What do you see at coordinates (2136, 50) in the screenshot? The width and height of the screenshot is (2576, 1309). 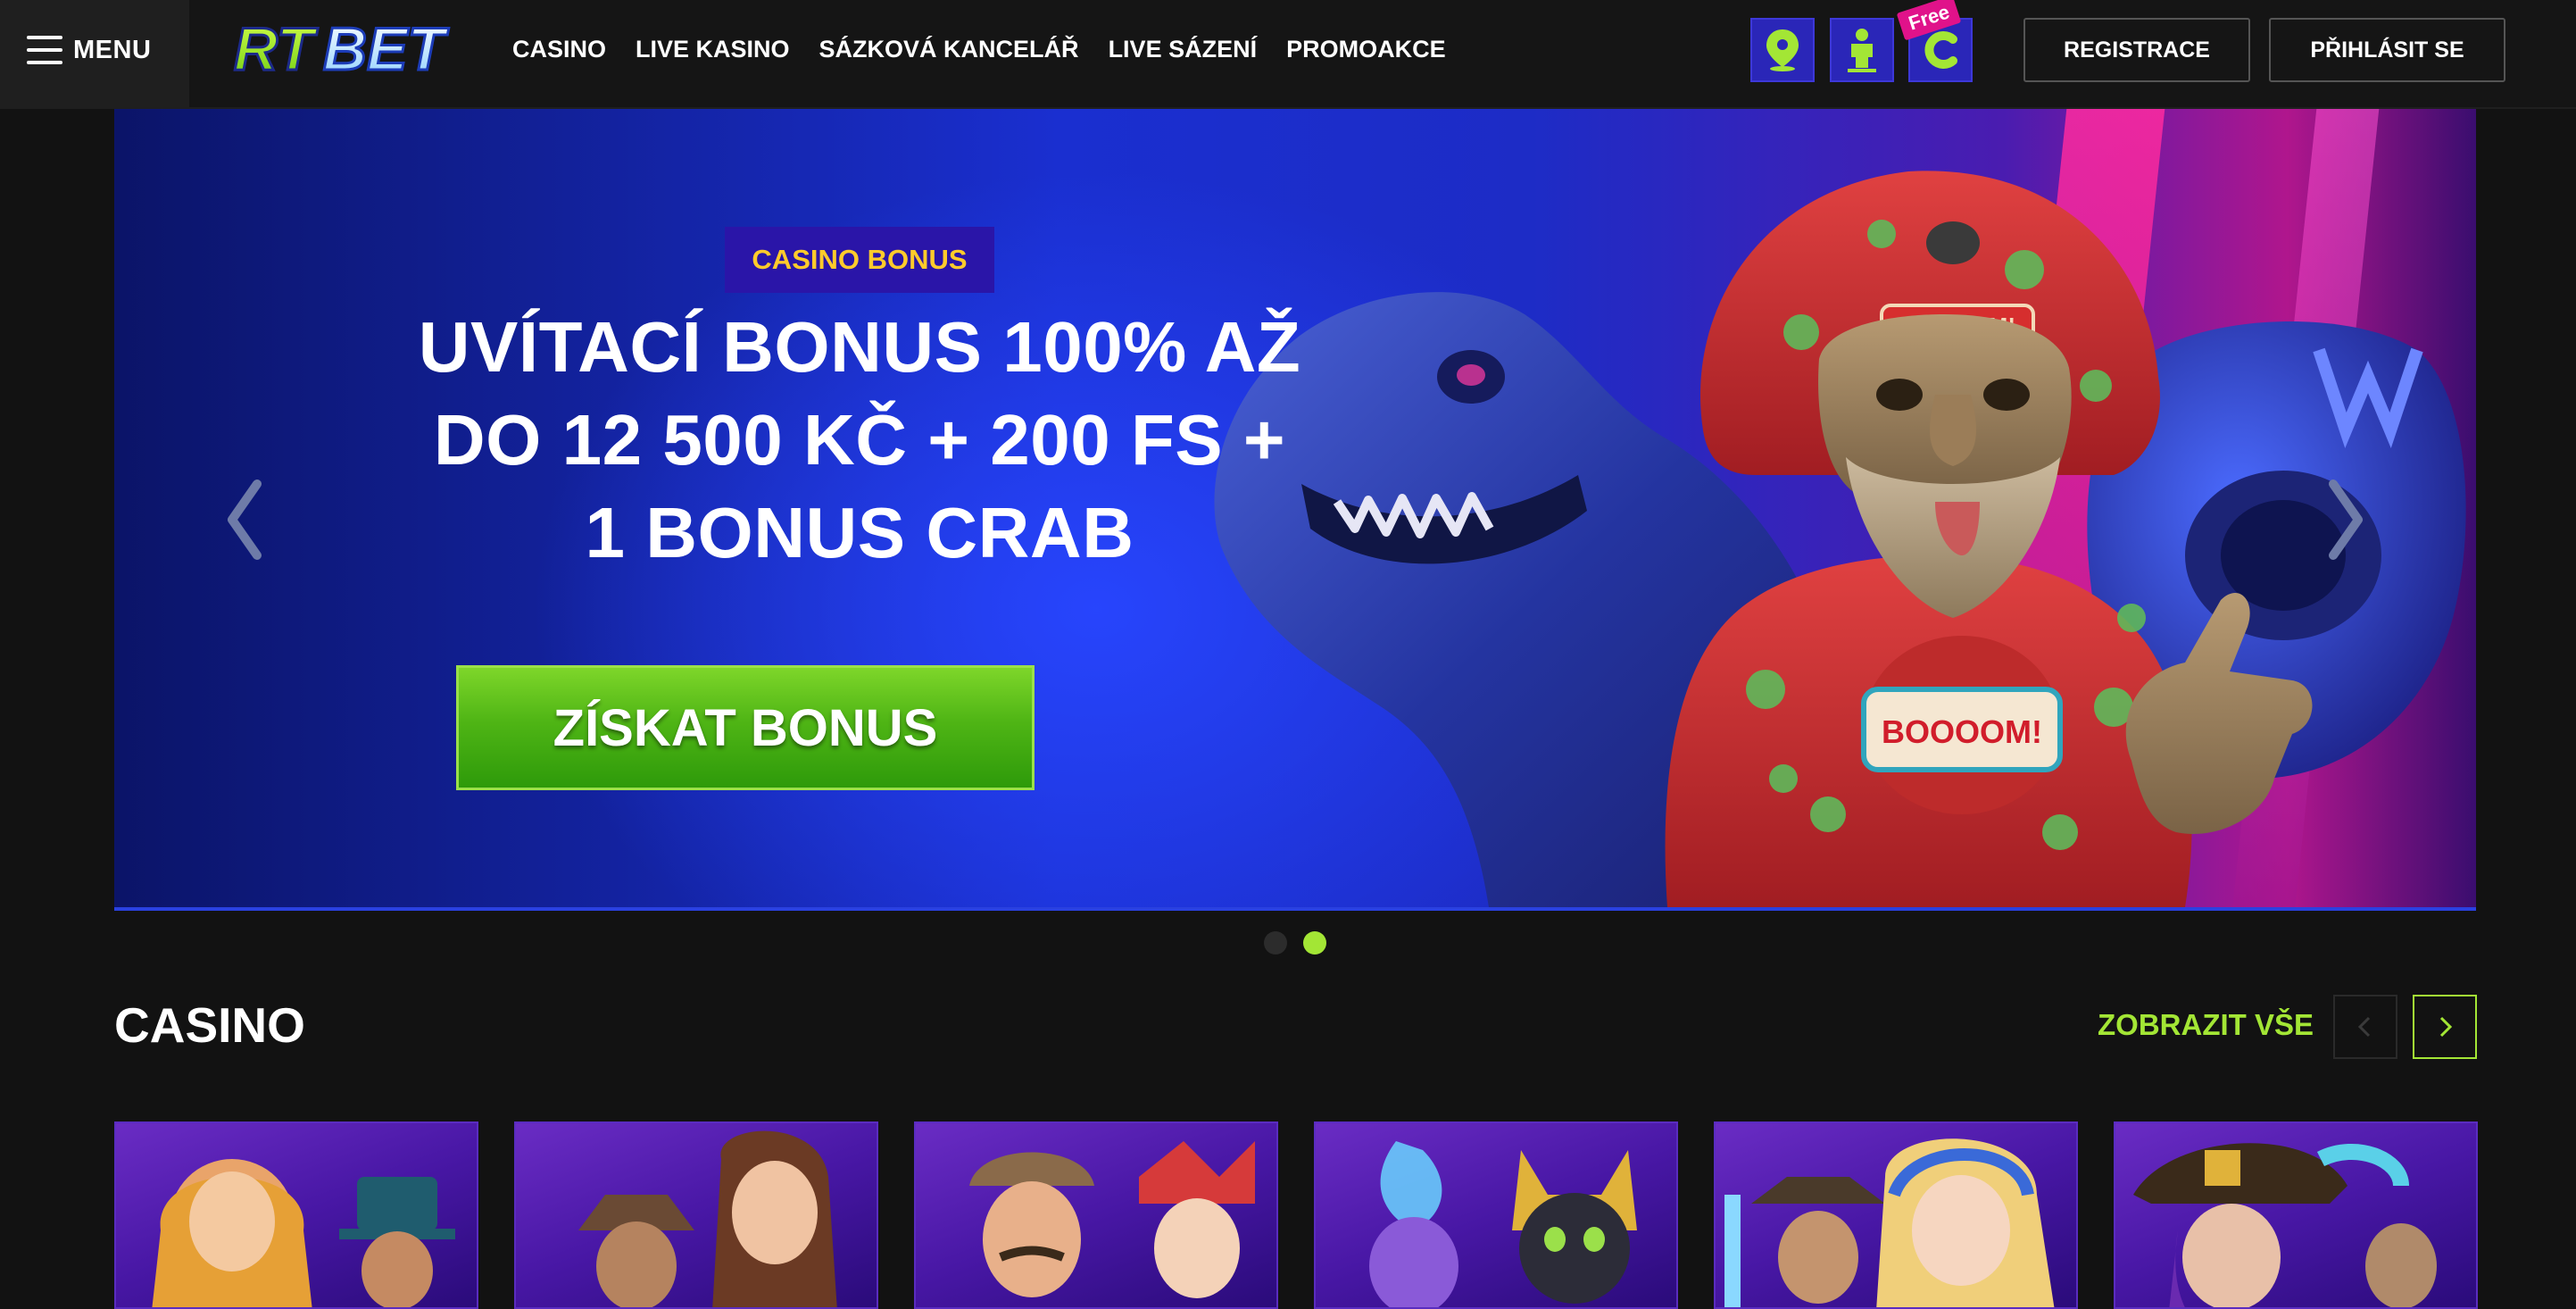 I see `register-button: REGISTRACE` at bounding box center [2136, 50].